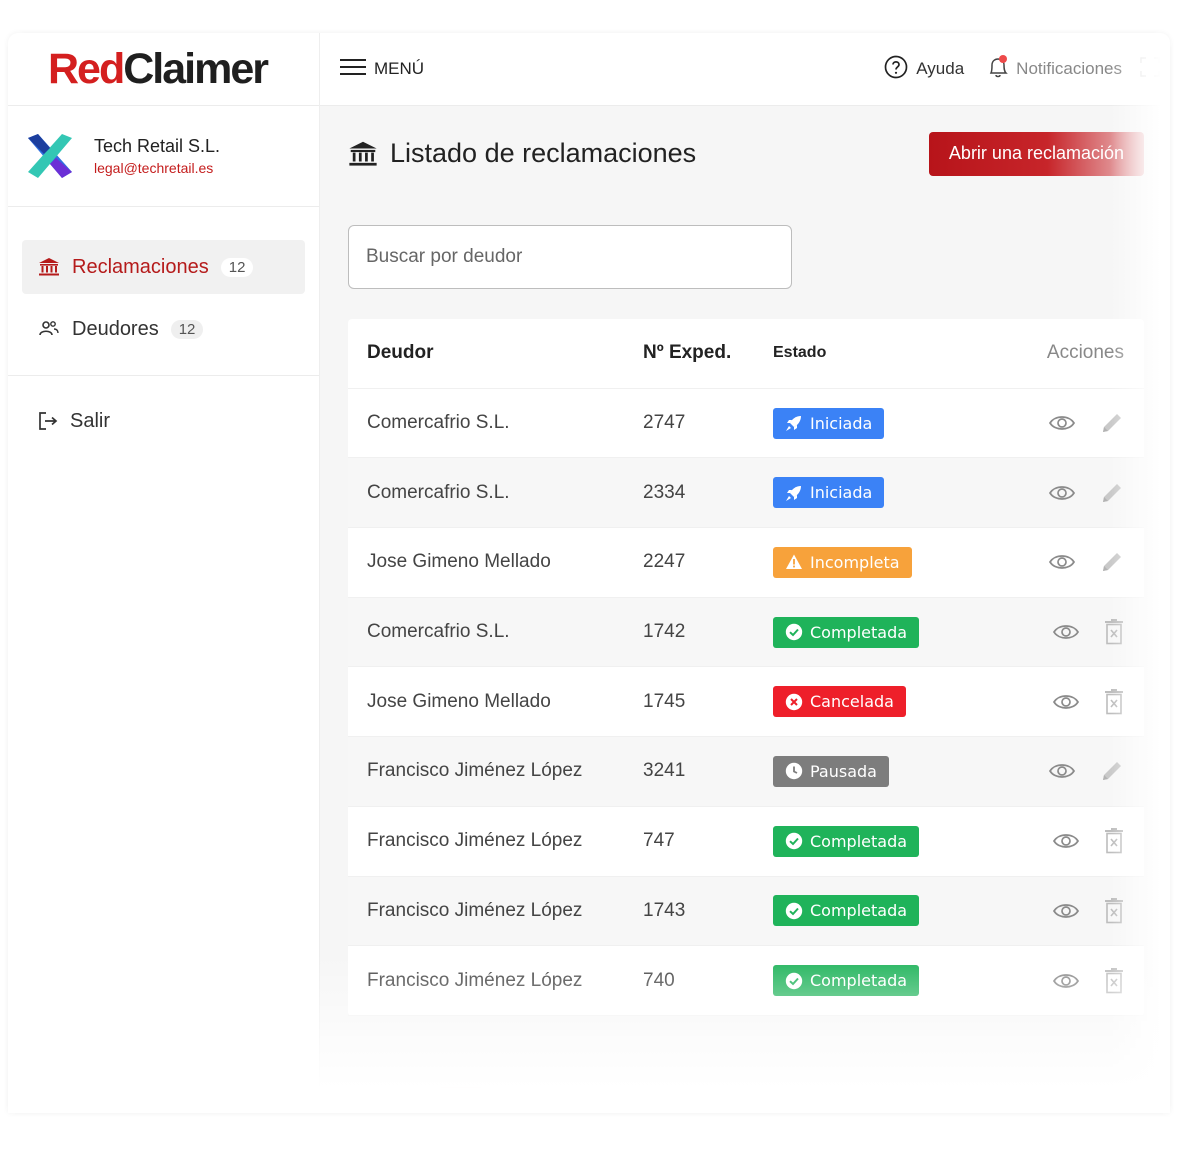 The width and height of the screenshot is (1192, 1161). What do you see at coordinates (541, 1100) in the screenshot?
I see `page-button: 3` at bounding box center [541, 1100].